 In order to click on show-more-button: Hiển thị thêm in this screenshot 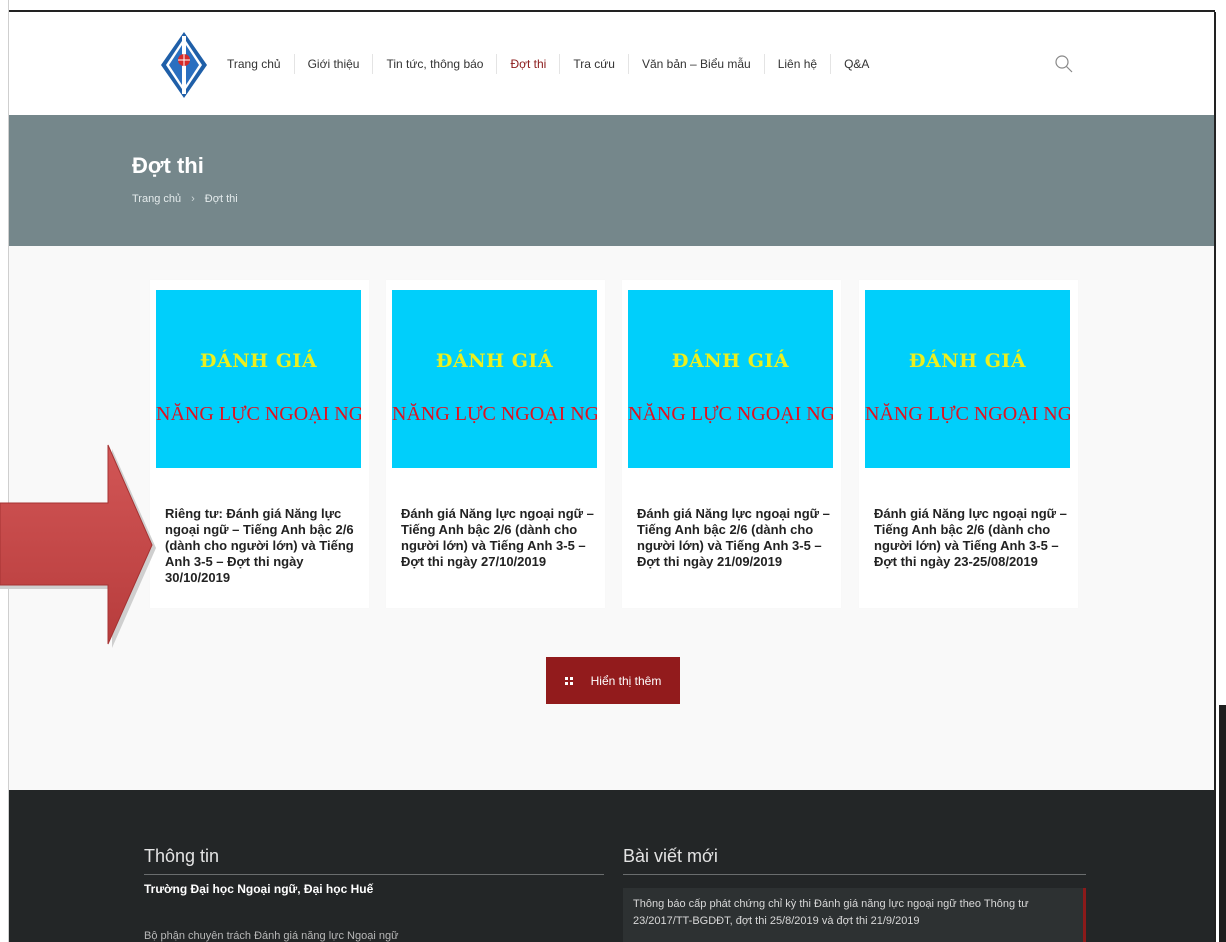, I will do `click(613, 680)`.